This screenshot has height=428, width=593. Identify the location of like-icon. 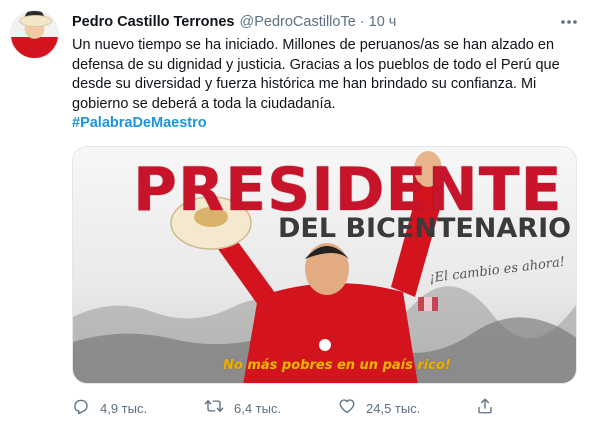
(347, 408).